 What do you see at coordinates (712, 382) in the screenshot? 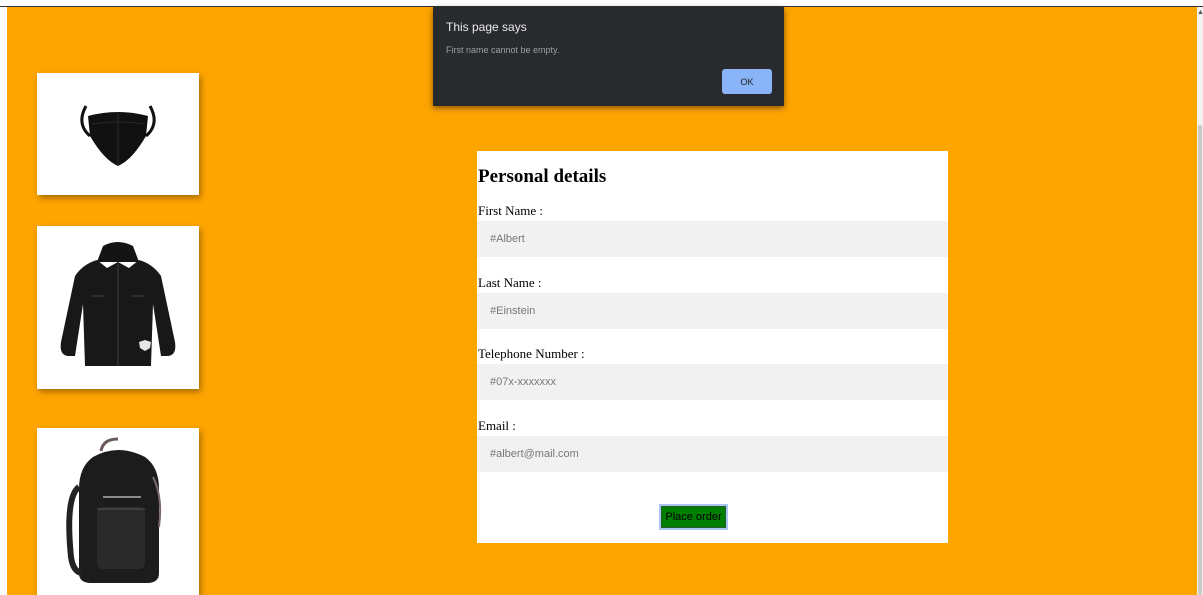
I see `telephone-input` at bounding box center [712, 382].